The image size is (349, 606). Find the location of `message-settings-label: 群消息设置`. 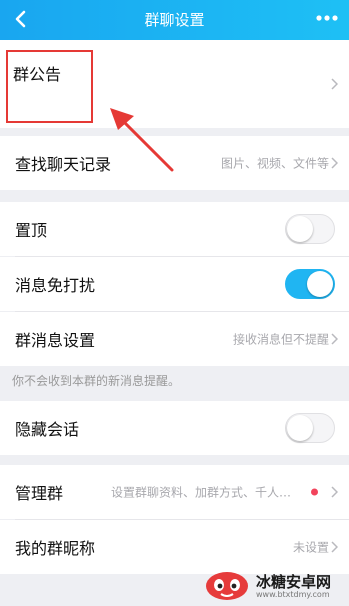

message-settings-label: 群消息设置 is located at coordinates (55, 340).